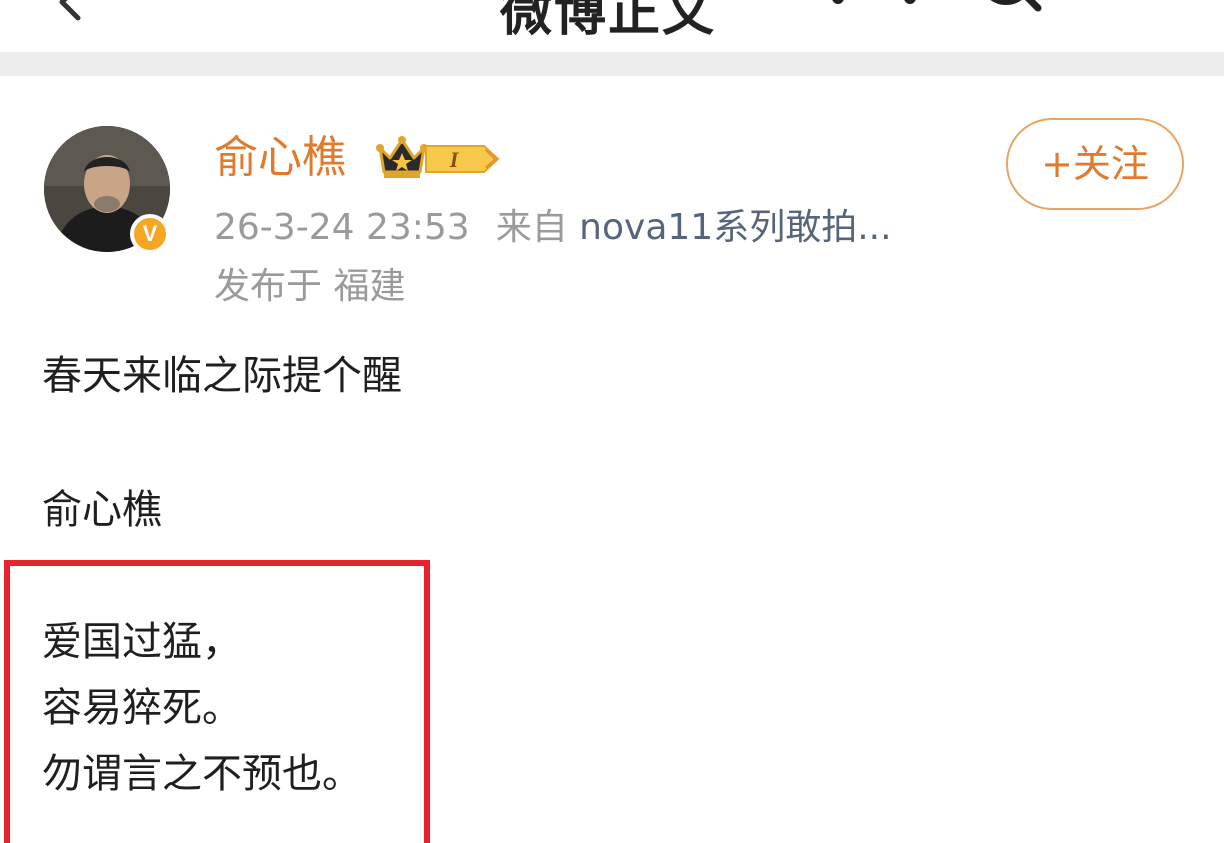 The image size is (1224, 843). What do you see at coordinates (875, 9) in the screenshot?
I see `audio-signal-icon` at bounding box center [875, 9].